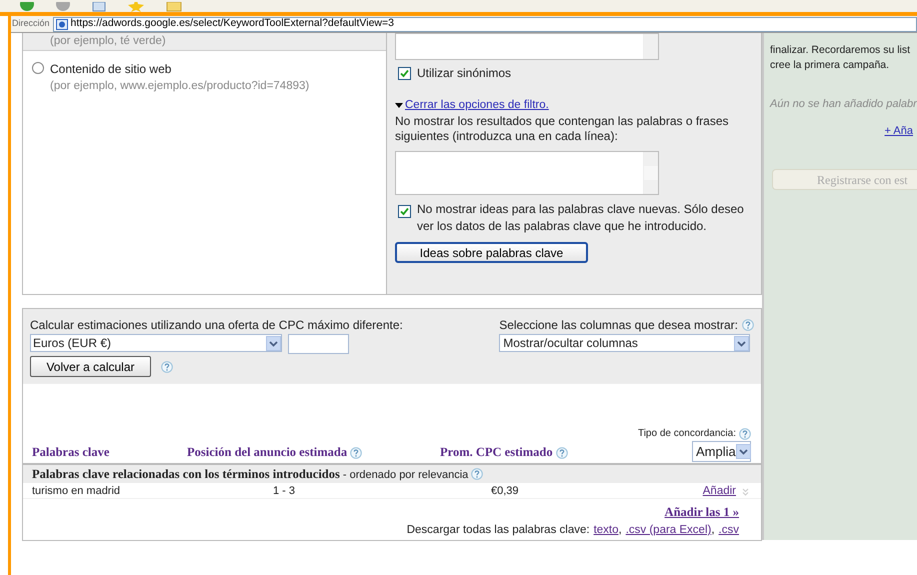 This screenshot has height=575, width=917. What do you see at coordinates (496, 453) in the screenshot?
I see `column-header: Prom. CPC estimado` at bounding box center [496, 453].